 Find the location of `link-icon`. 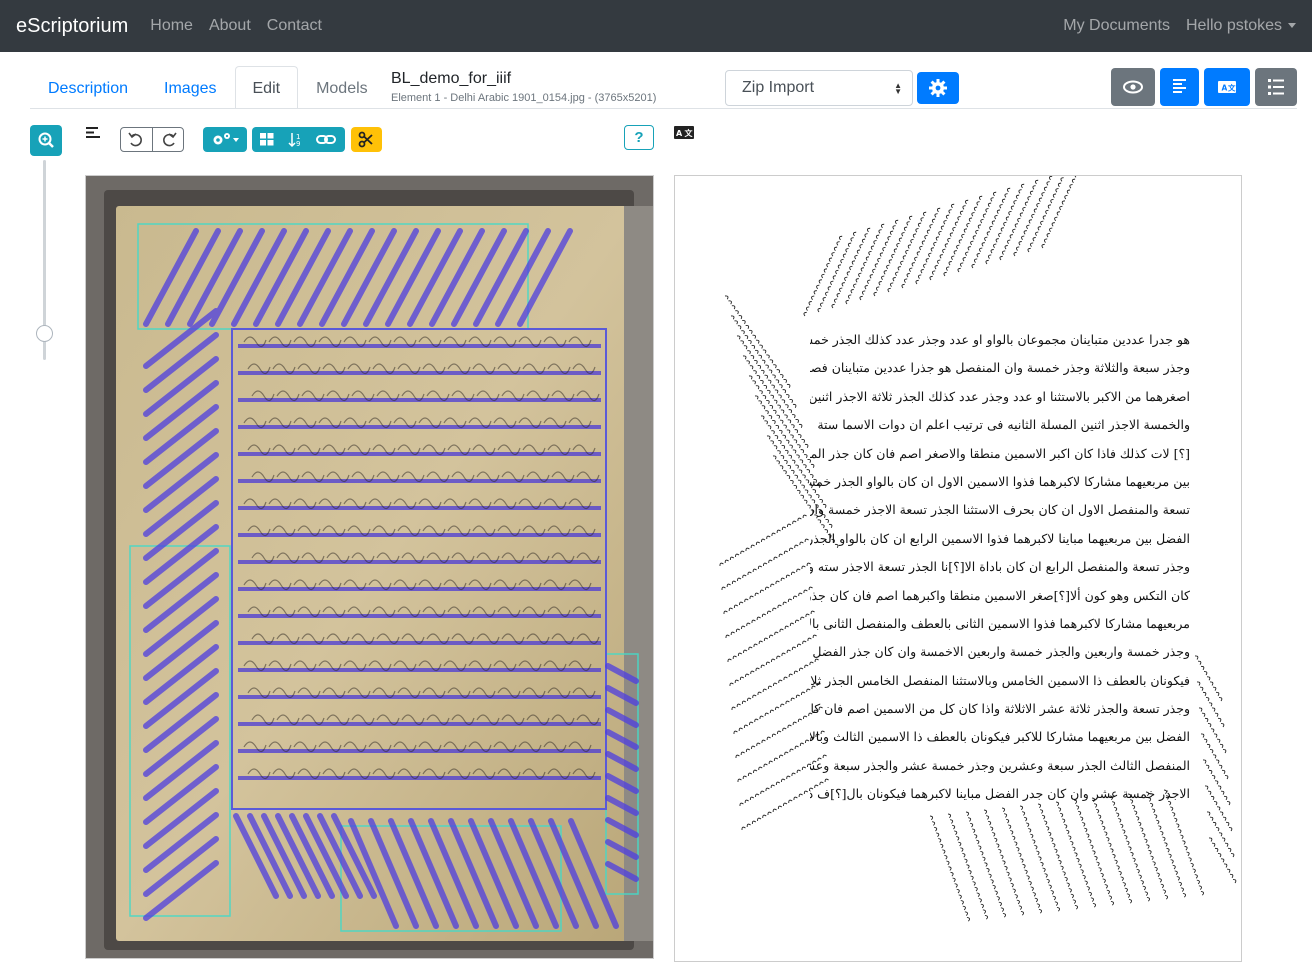

link-icon is located at coordinates (326, 139).